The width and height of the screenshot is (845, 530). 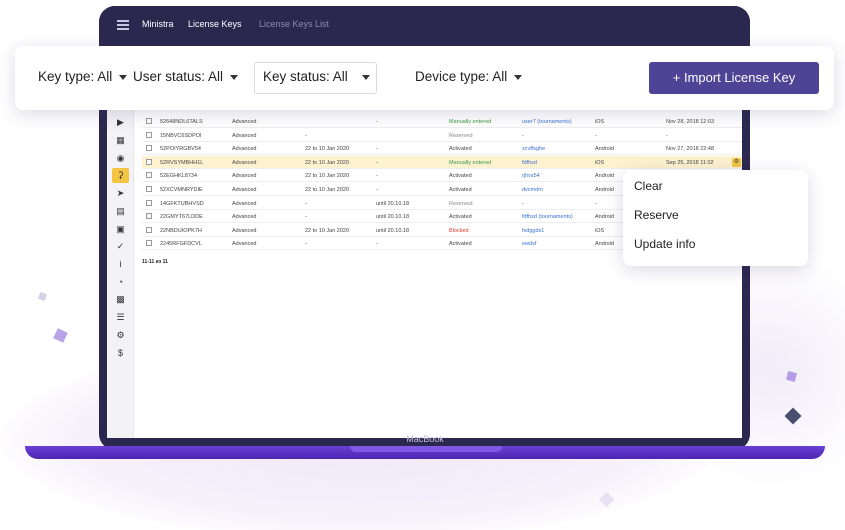 I want to click on lock-icon: ▣, so click(x=120, y=229).